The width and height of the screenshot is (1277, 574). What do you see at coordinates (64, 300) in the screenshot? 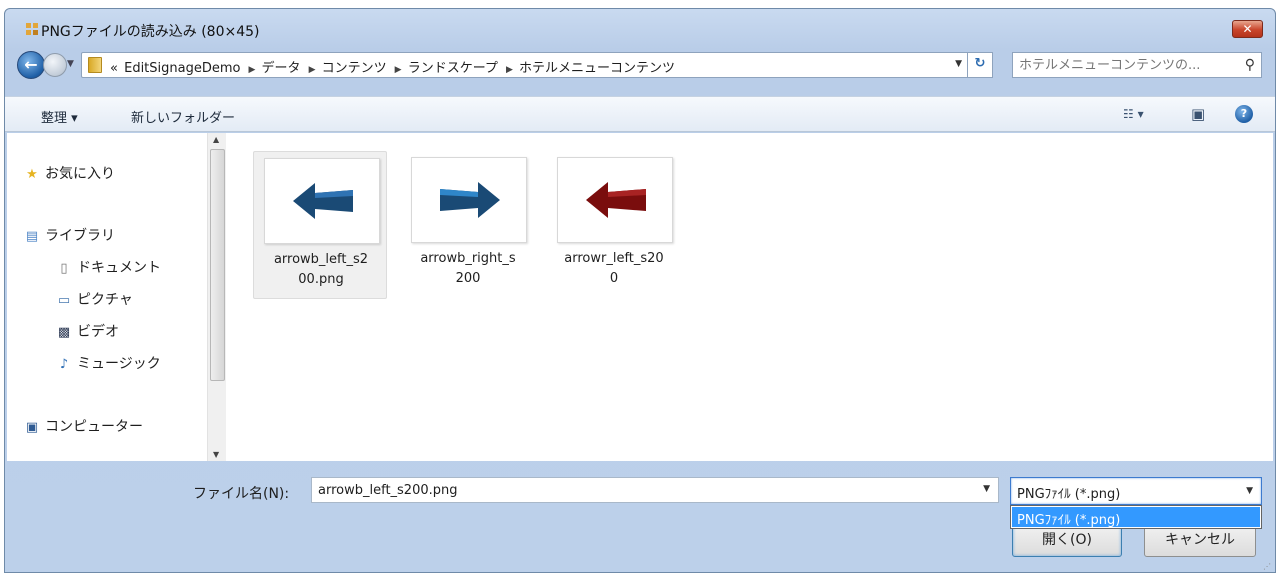
I see `picture-icon: ▭` at bounding box center [64, 300].